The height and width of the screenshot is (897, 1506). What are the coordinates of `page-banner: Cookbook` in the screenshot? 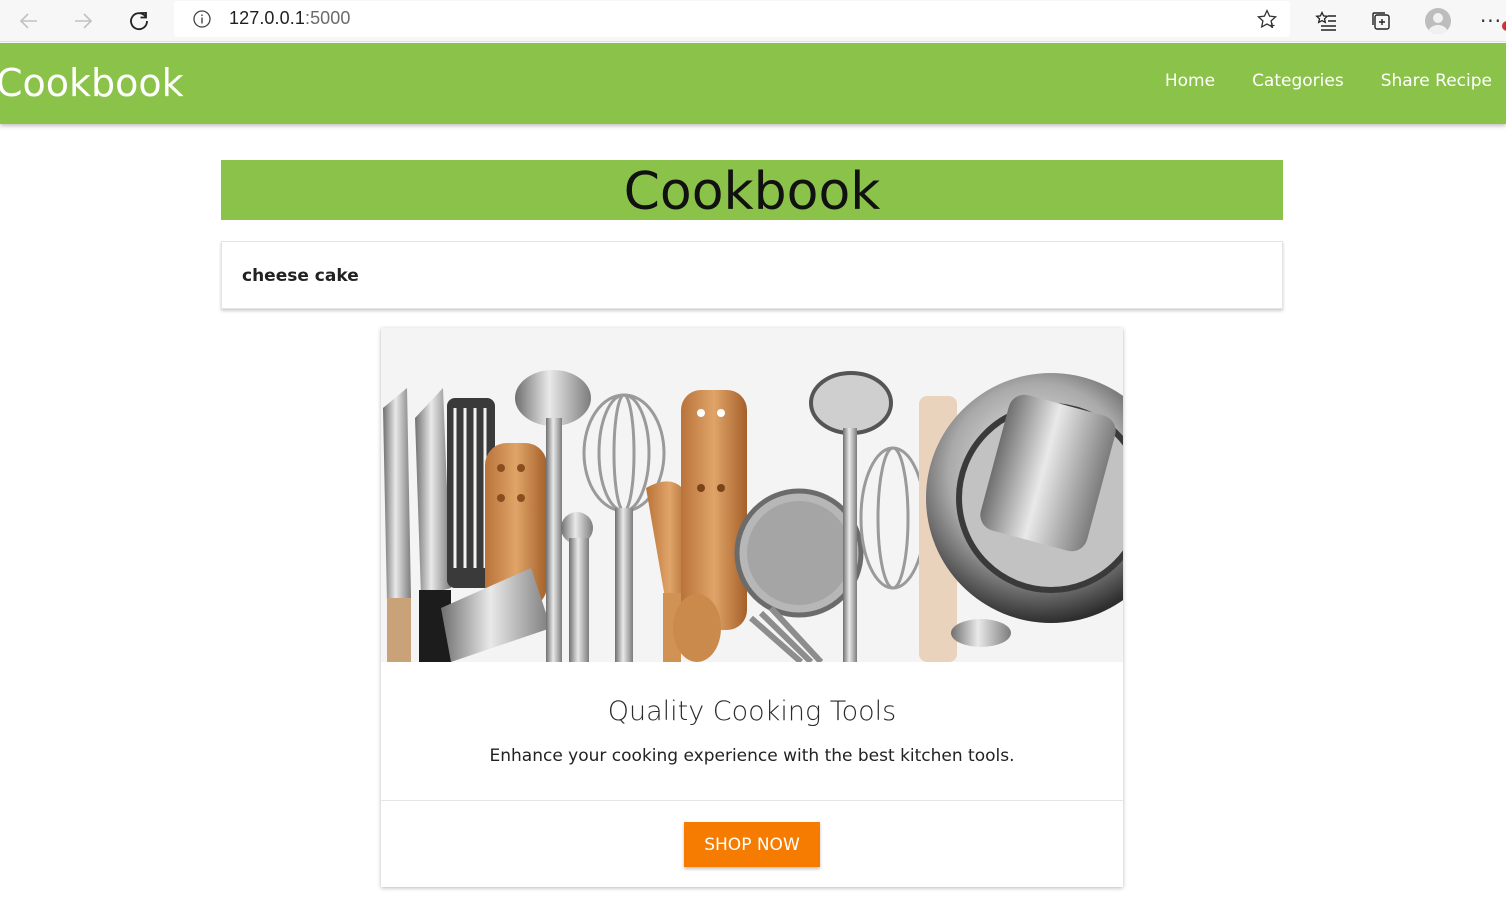 It's located at (752, 191).